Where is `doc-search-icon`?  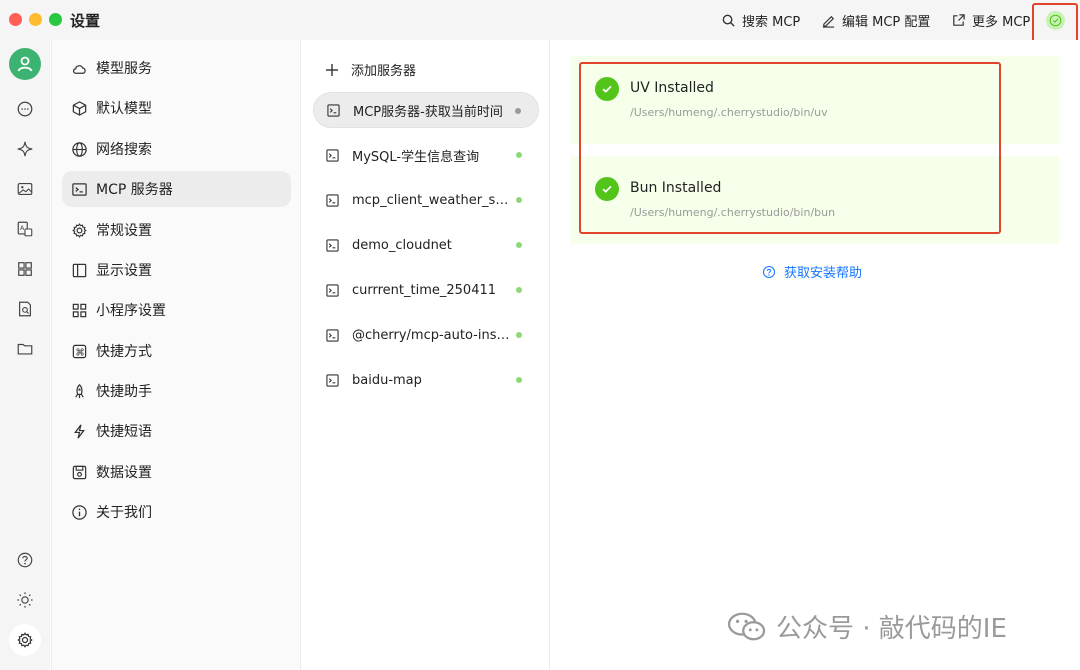
doc-search-icon is located at coordinates (25, 309).